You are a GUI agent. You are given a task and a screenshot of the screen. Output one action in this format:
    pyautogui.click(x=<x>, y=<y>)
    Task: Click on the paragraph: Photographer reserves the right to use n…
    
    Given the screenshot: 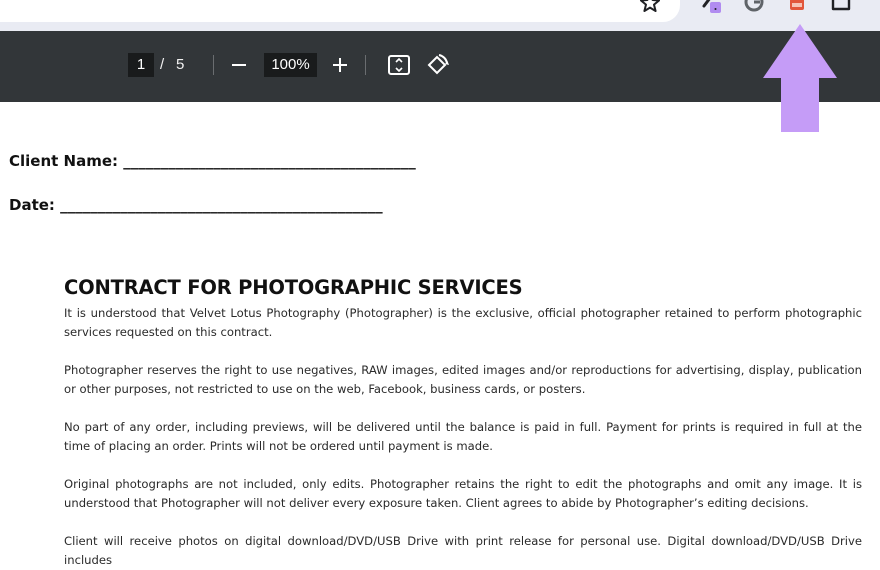 What is the action you would take?
    pyautogui.click(x=463, y=379)
    